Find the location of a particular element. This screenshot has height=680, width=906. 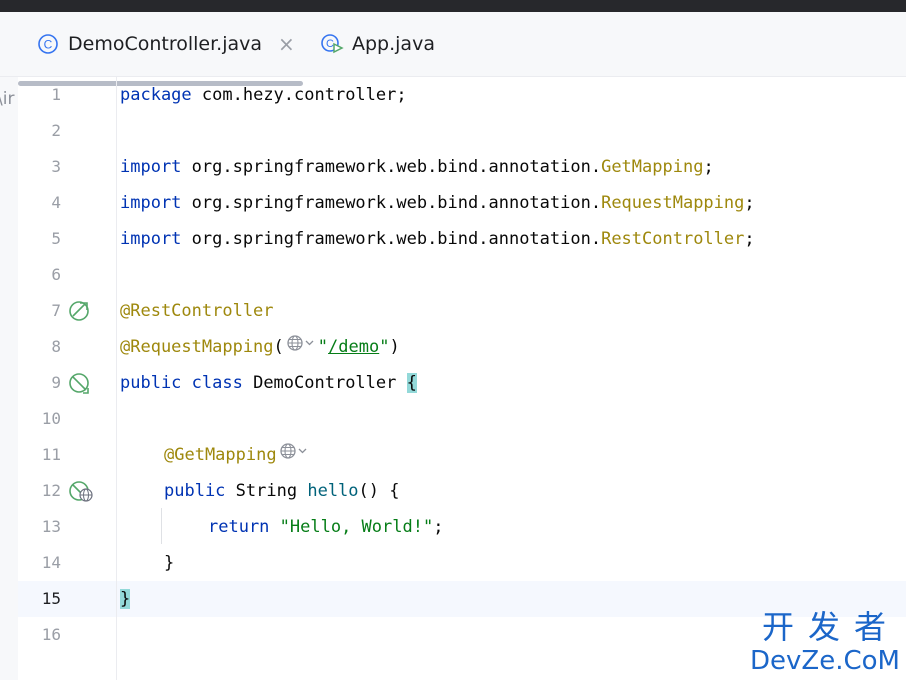

code-line: 9 public class DemoController { is located at coordinates (453, 383).